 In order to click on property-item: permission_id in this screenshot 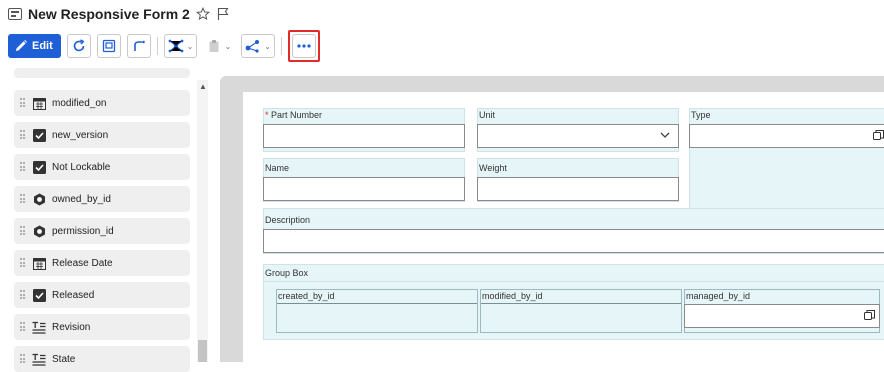, I will do `click(102, 231)`.